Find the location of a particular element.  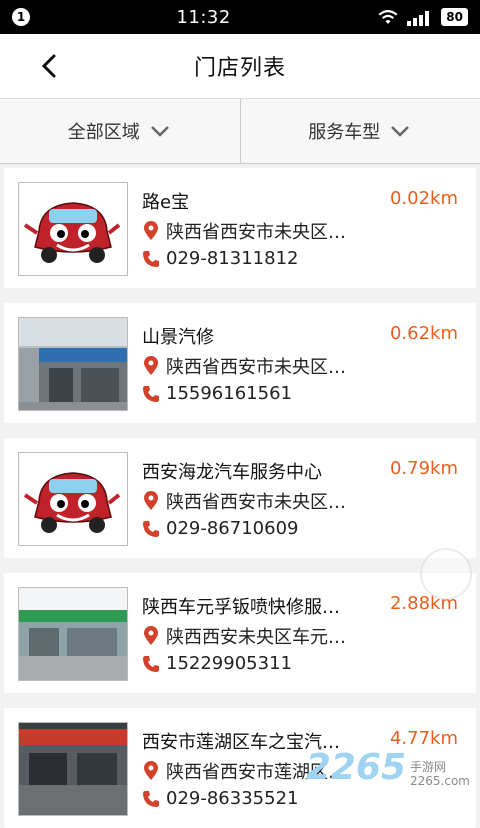

store-phone: 15596161561 is located at coordinates (217, 393).